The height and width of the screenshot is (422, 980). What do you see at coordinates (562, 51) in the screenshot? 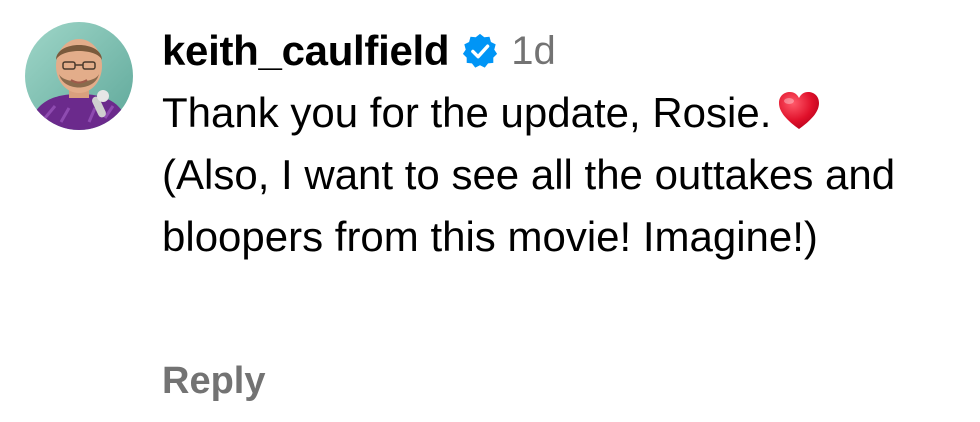
I see `comment-header: keith_caulfield 1d` at bounding box center [562, 51].